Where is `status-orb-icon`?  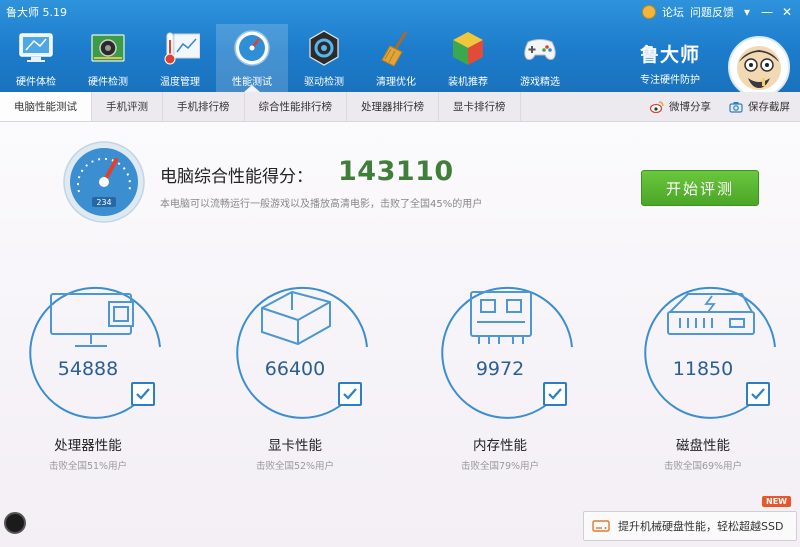
status-orb-icon is located at coordinates (15, 523).